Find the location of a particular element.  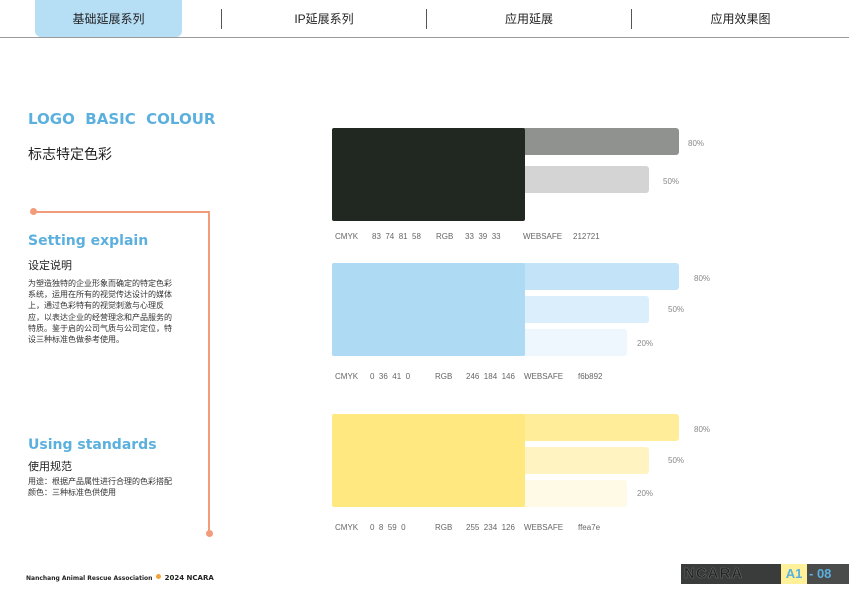

logo-text: NCARA is located at coordinates (714, 574).